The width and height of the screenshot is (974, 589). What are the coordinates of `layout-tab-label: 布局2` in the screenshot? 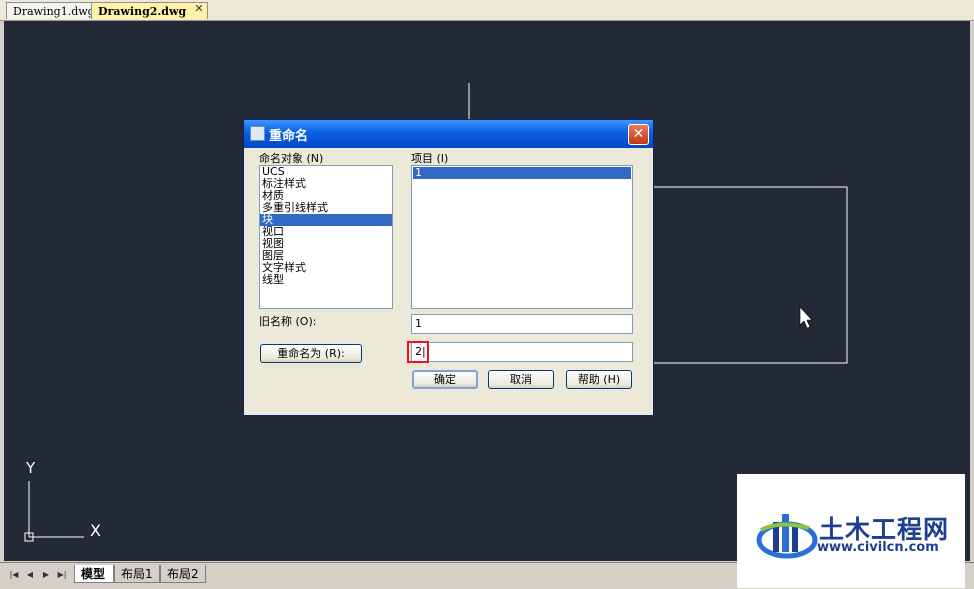 It's located at (183, 574).